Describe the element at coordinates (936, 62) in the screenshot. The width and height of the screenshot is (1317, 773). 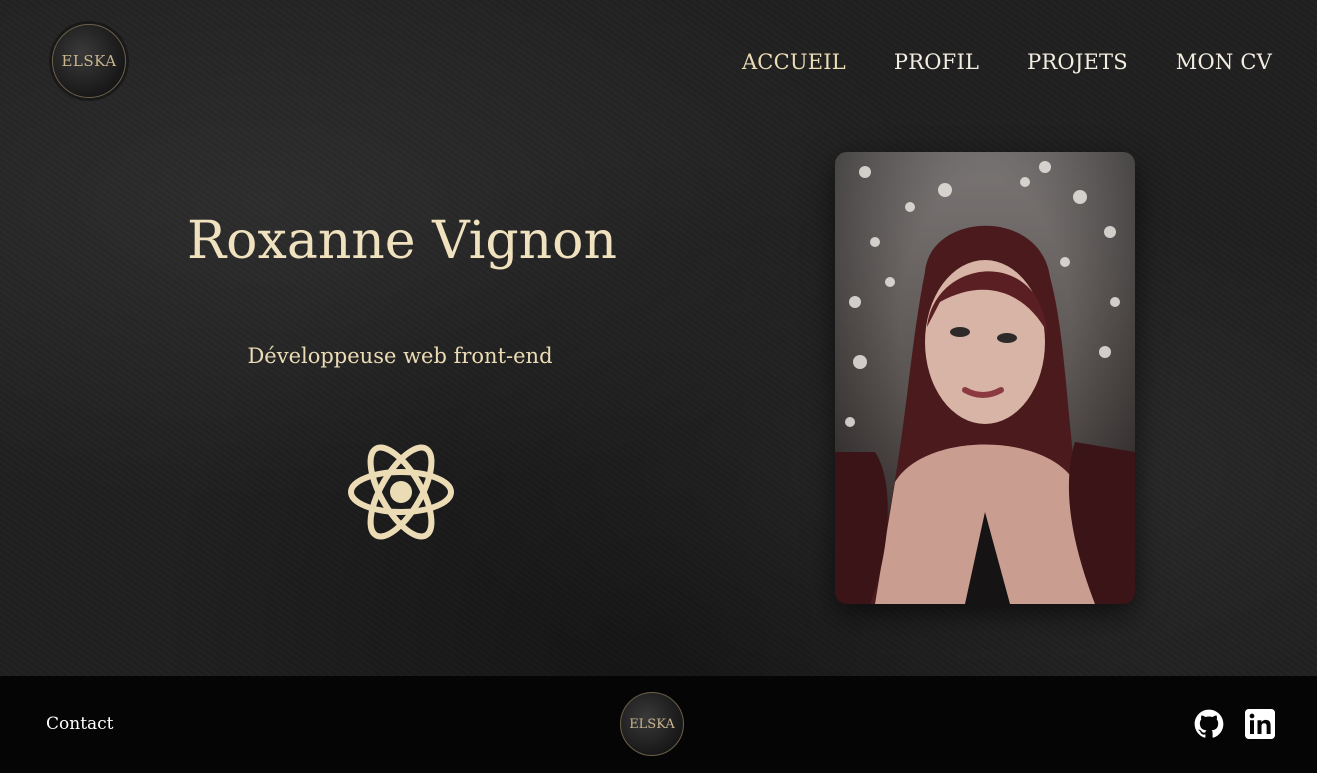
I see `nav-item-profil: PROFIL` at that location.